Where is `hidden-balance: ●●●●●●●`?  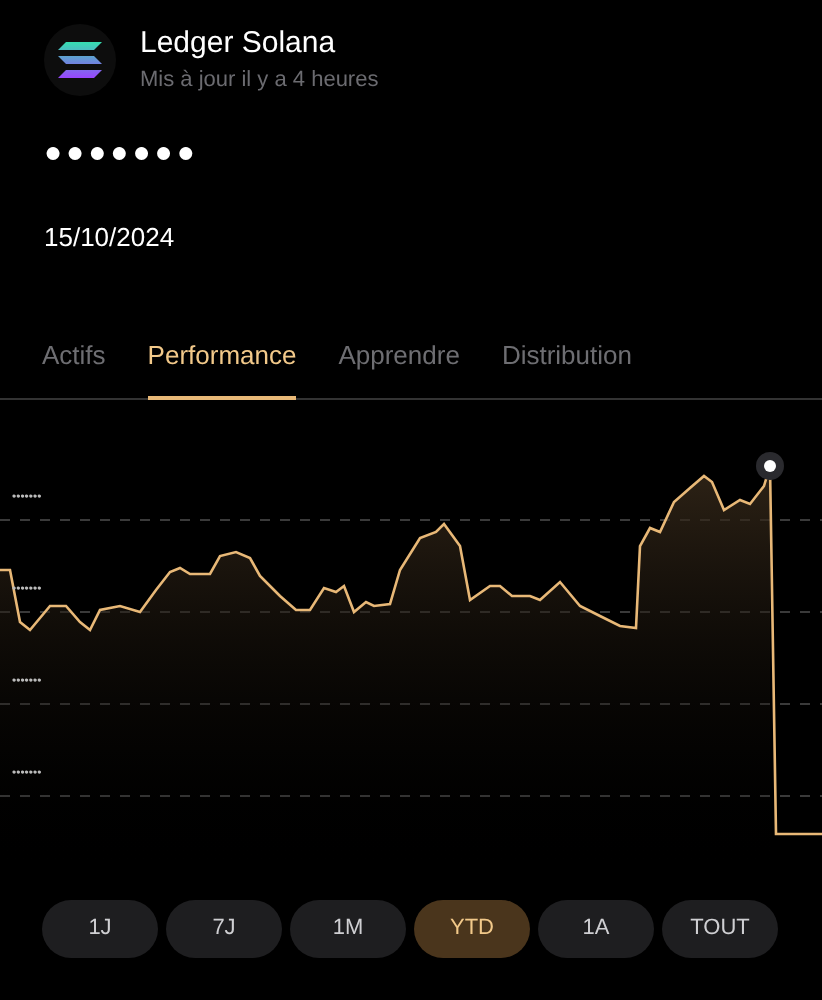 hidden-balance: ●●●●●●● is located at coordinates (121, 153).